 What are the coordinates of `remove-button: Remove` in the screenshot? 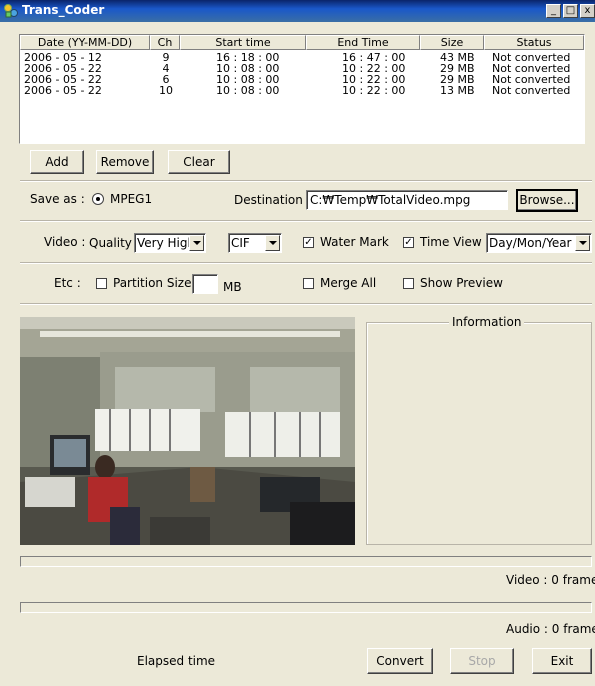 It's located at (125, 162).